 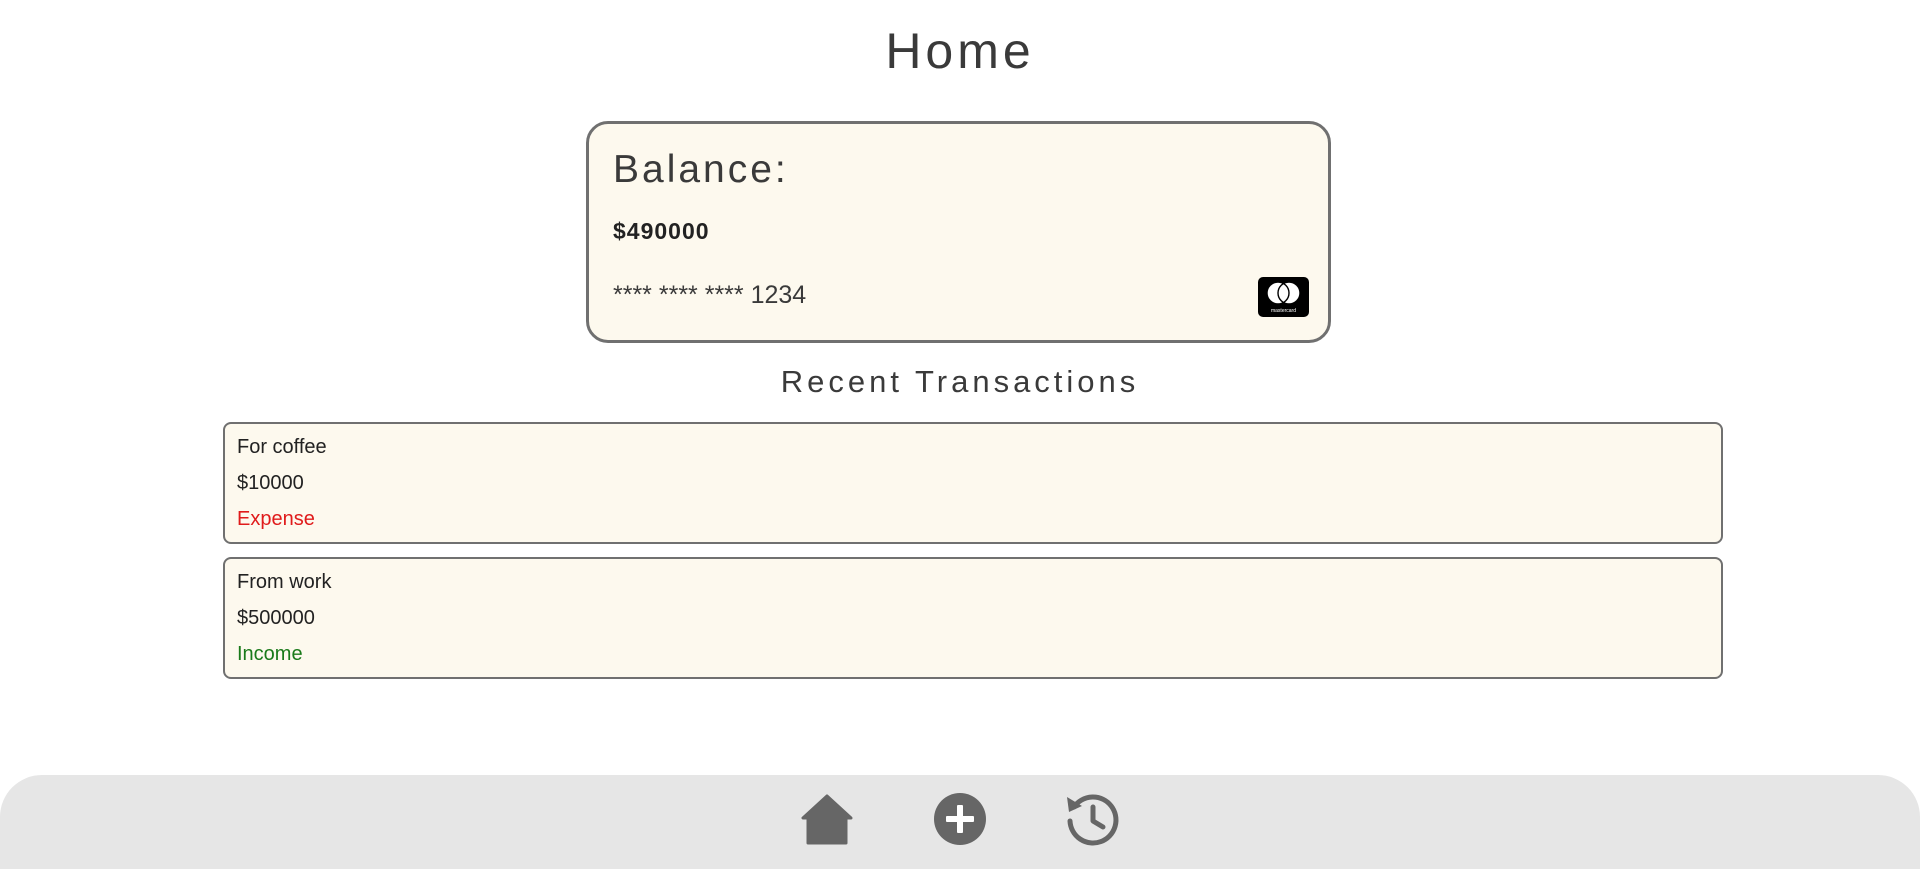 I want to click on transaction-card: From work $500000 Income, so click(x=973, y=618).